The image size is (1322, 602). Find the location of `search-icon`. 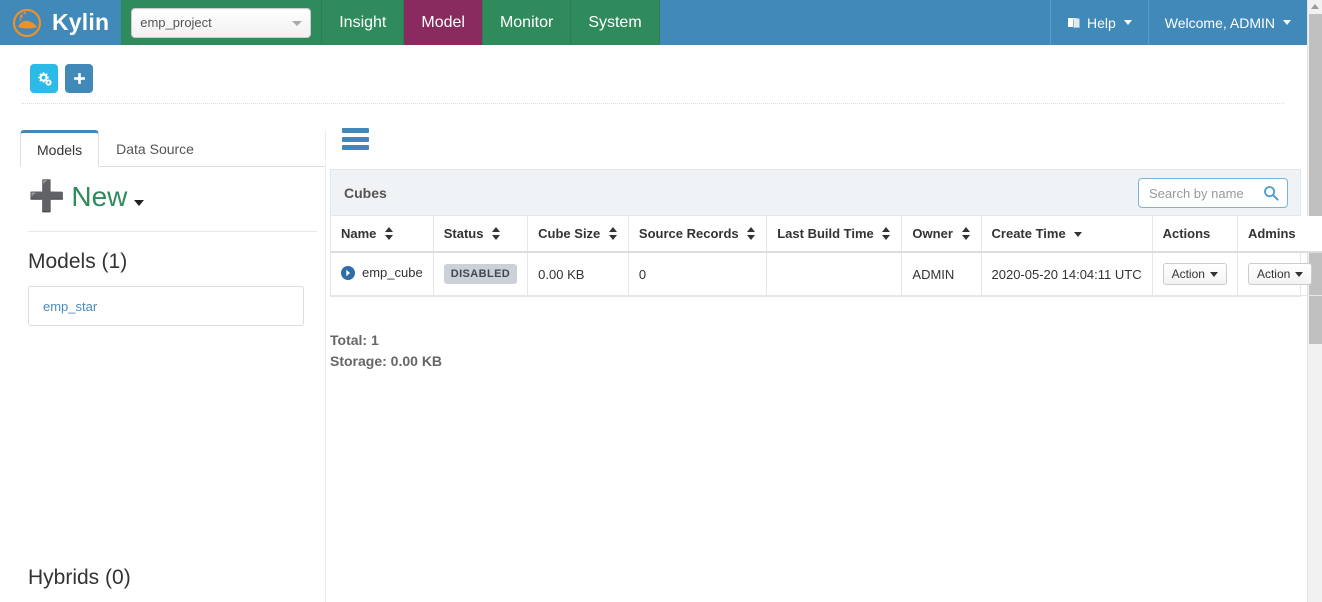

search-icon is located at coordinates (1271, 193).